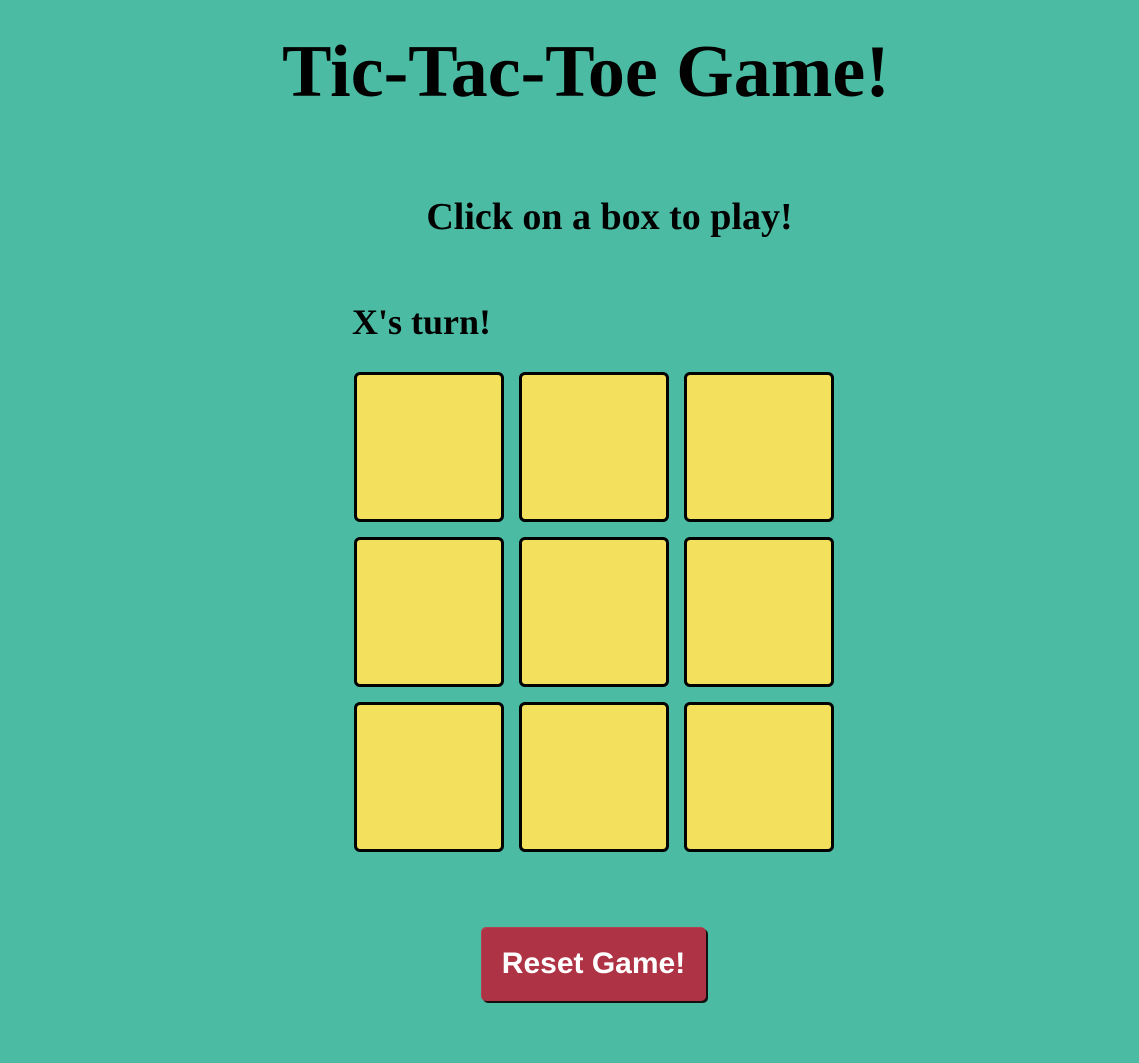 Image resolution: width=1139 pixels, height=1063 pixels. What do you see at coordinates (593, 964) in the screenshot?
I see `reset-game-button: Reset Game!` at bounding box center [593, 964].